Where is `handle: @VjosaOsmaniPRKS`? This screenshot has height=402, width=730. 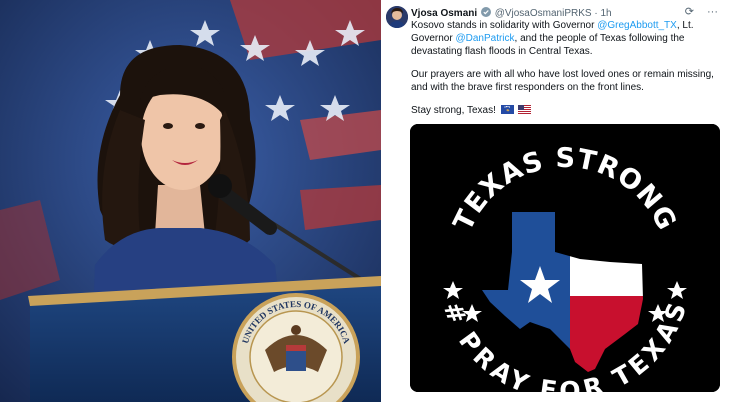 handle: @VjosaOsmaniPRKS is located at coordinates (543, 13).